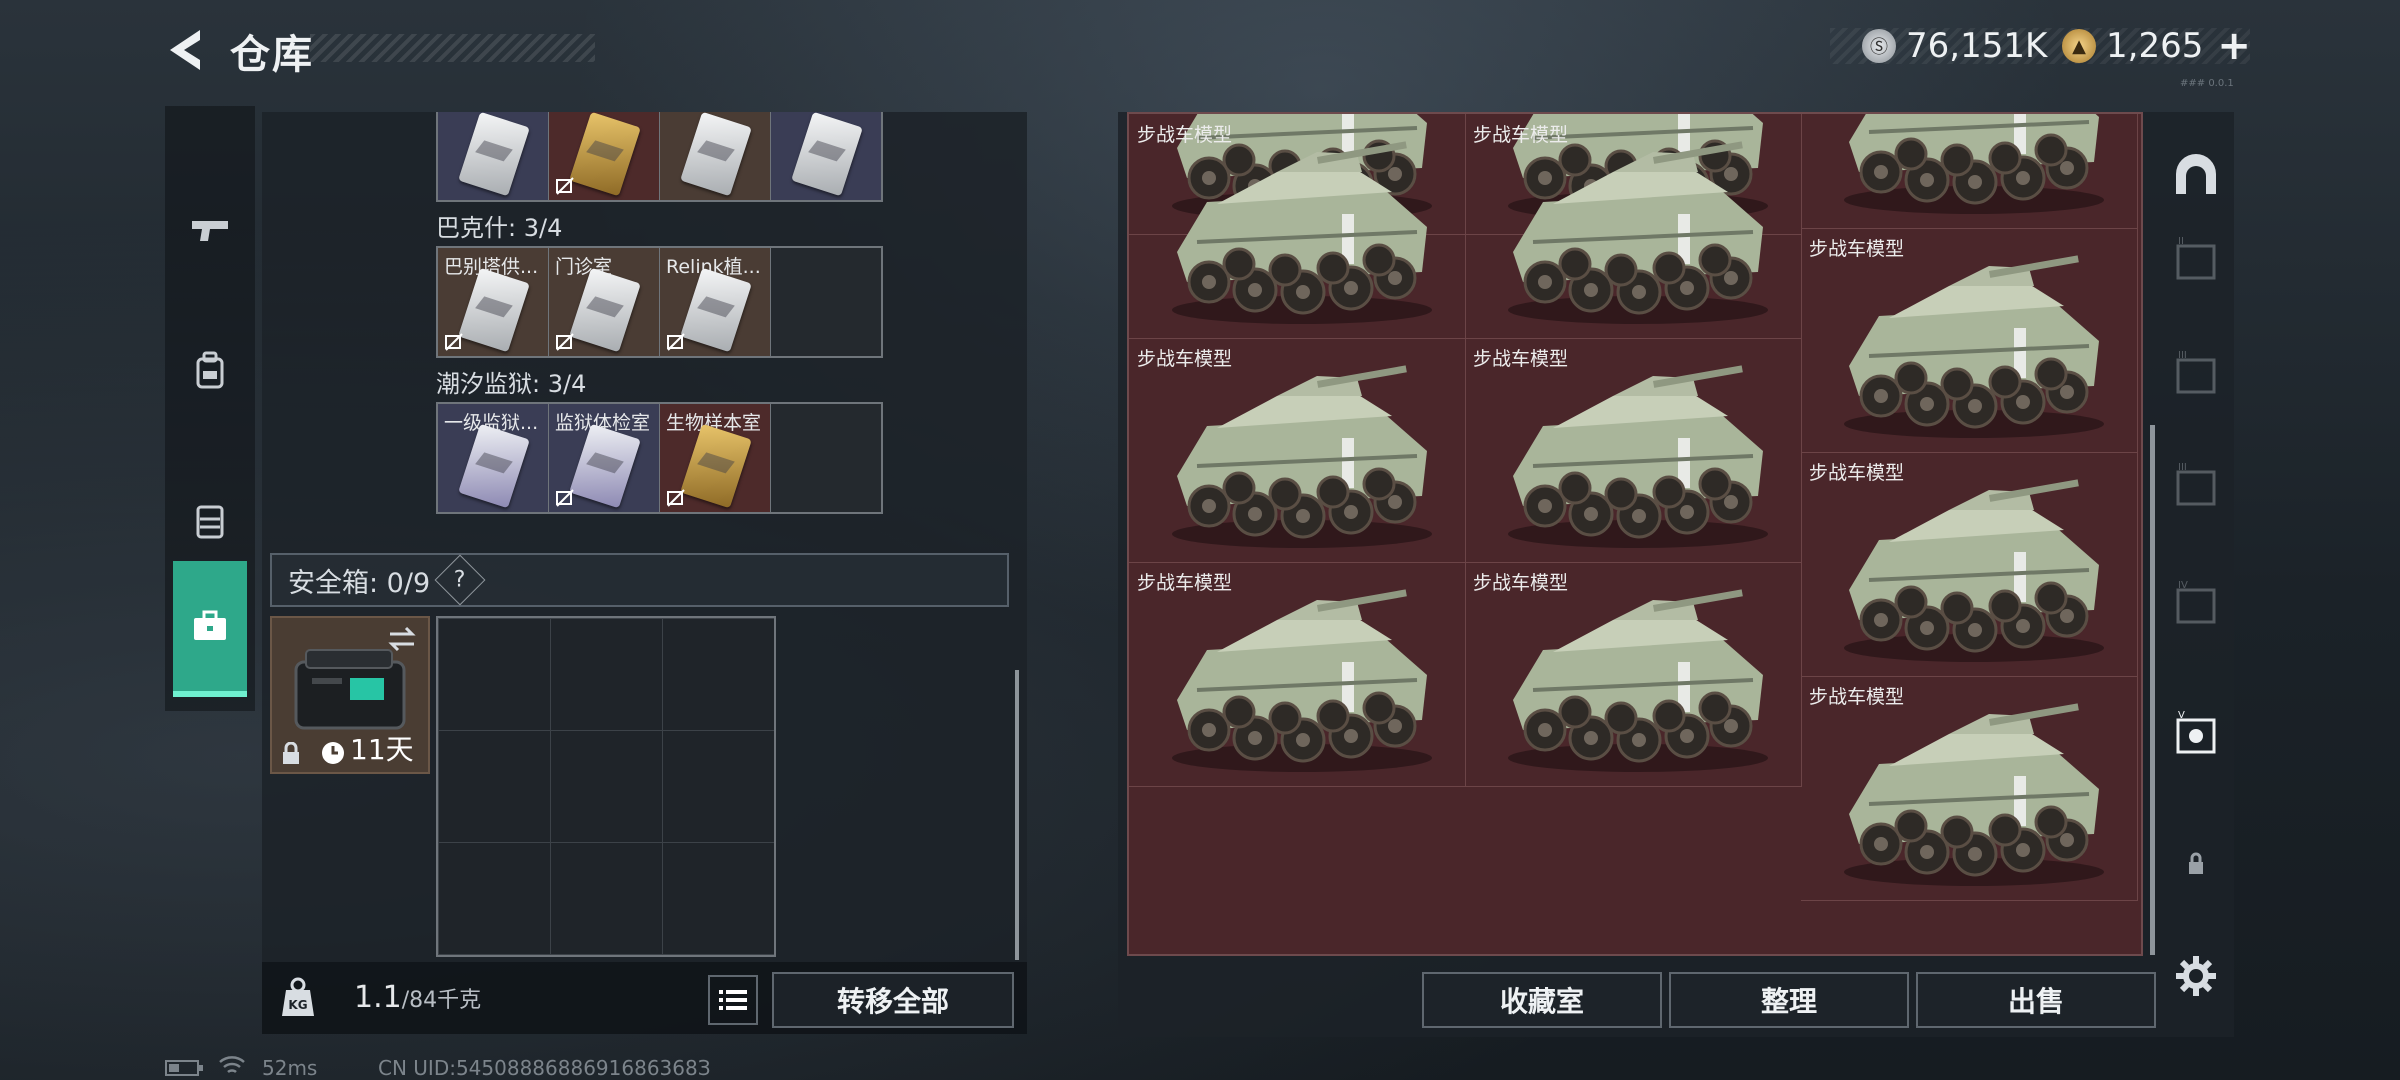 This screenshot has width=2400, height=1080. Describe the element at coordinates (298, 996) in the screenshot. I see `weight-icon: KG` at that location.